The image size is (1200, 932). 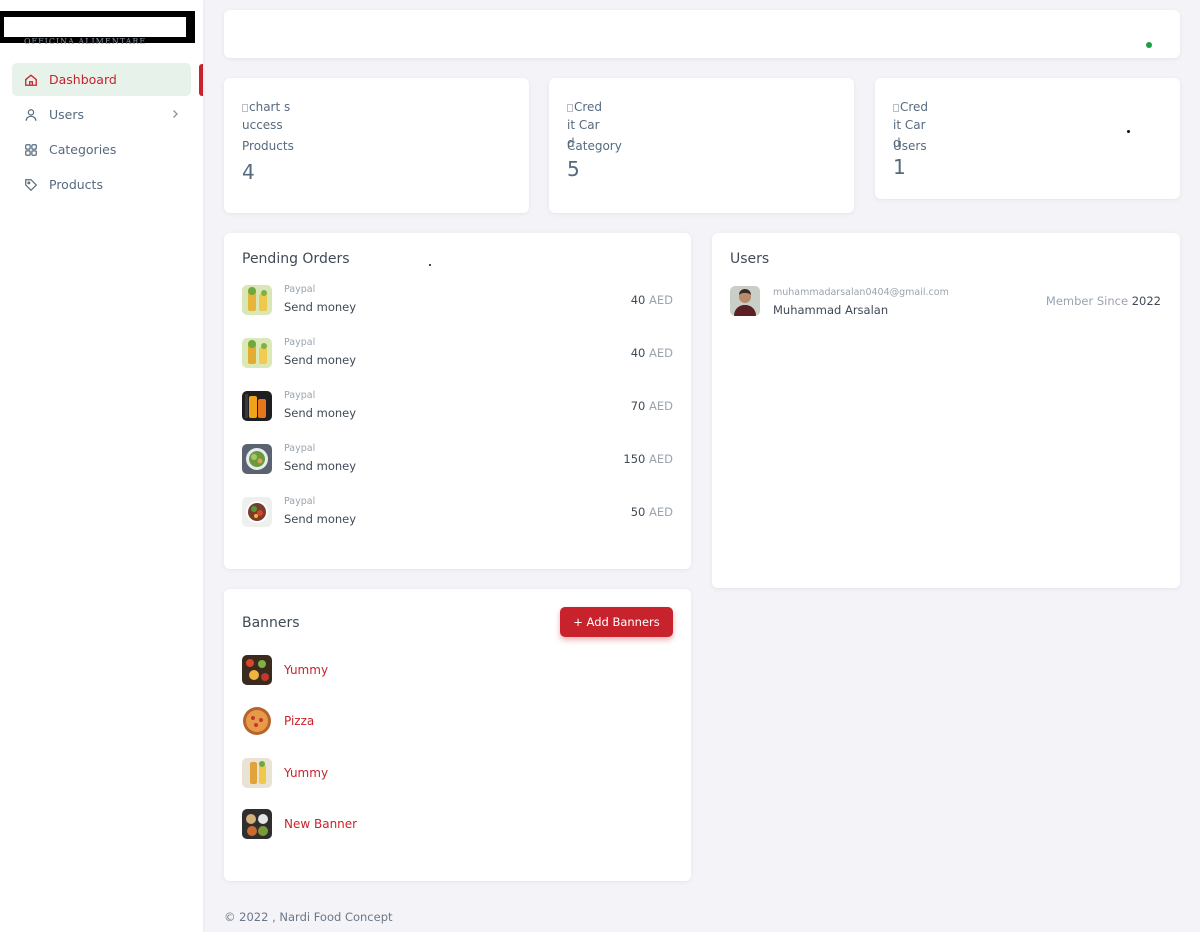 What do you see at coordinates (457, 459) in the screenshot?
I see `table-row: Paypal Send money 150 AED` at bounding box center [457, 459].